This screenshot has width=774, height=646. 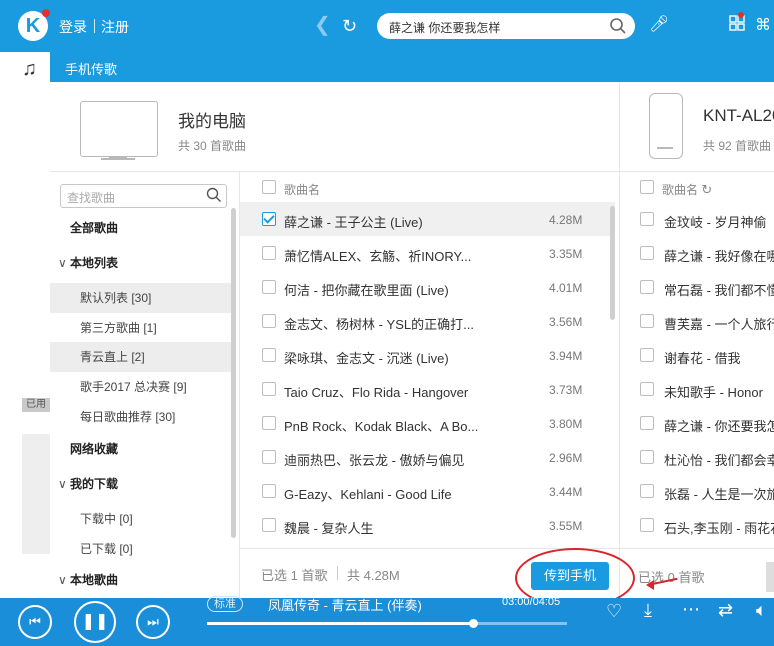 I want to click on gamepad-icon: ⌘, so click(x=763, y=25).